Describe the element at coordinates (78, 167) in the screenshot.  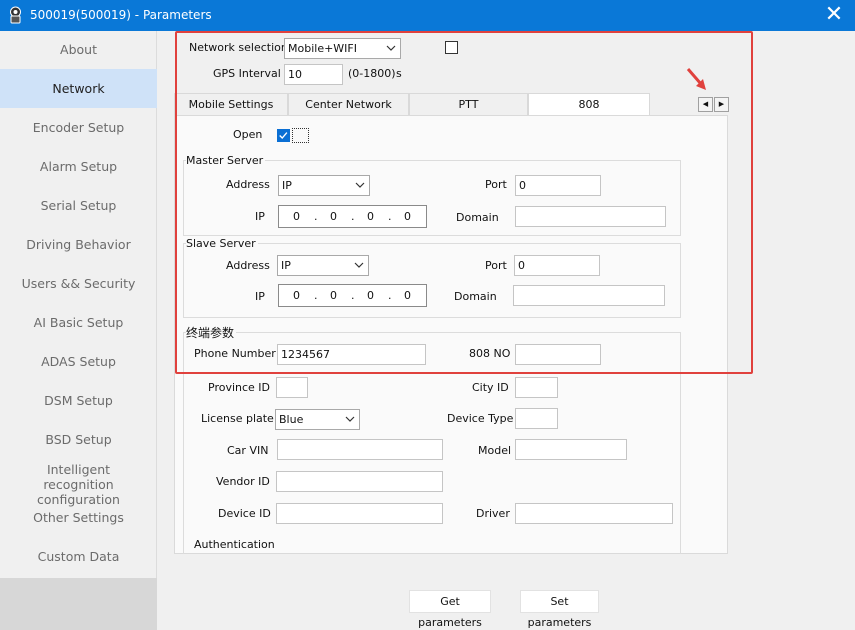
I see `sidebar-item-alarm-setup: Alarm Setup` at that location.